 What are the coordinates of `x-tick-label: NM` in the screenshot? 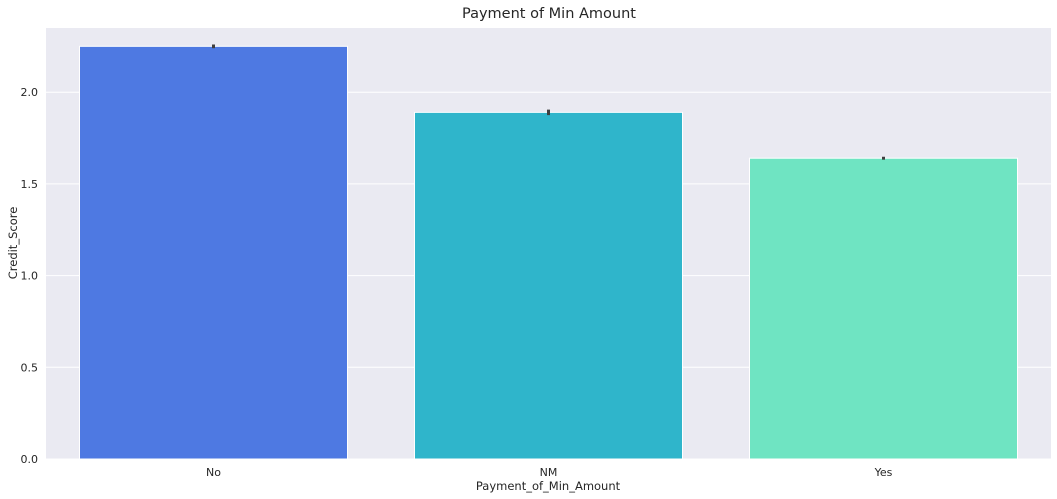 It's located at (549, 472).